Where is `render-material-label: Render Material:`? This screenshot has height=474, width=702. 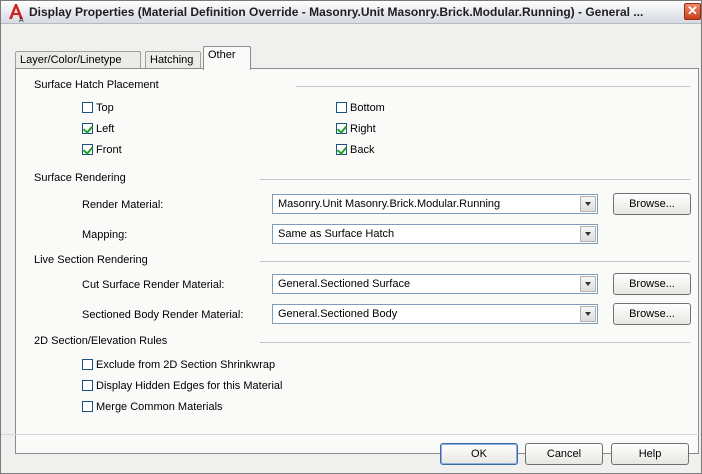 render-material-label: Render Material: is located at coordinates (123, 205).